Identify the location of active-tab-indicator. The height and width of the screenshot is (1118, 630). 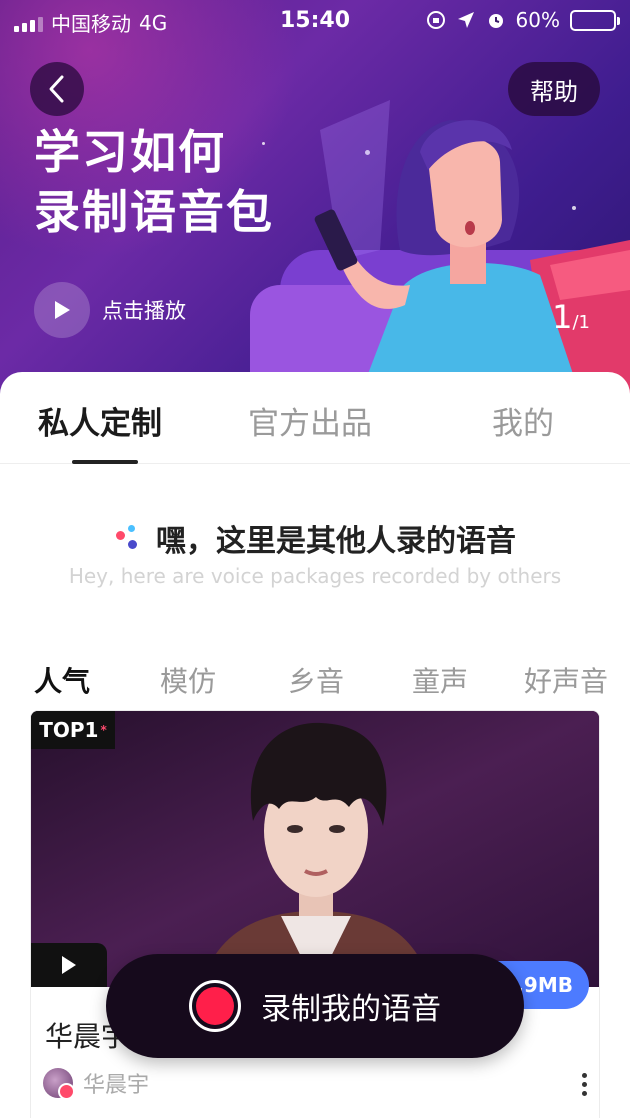
(105, 462).